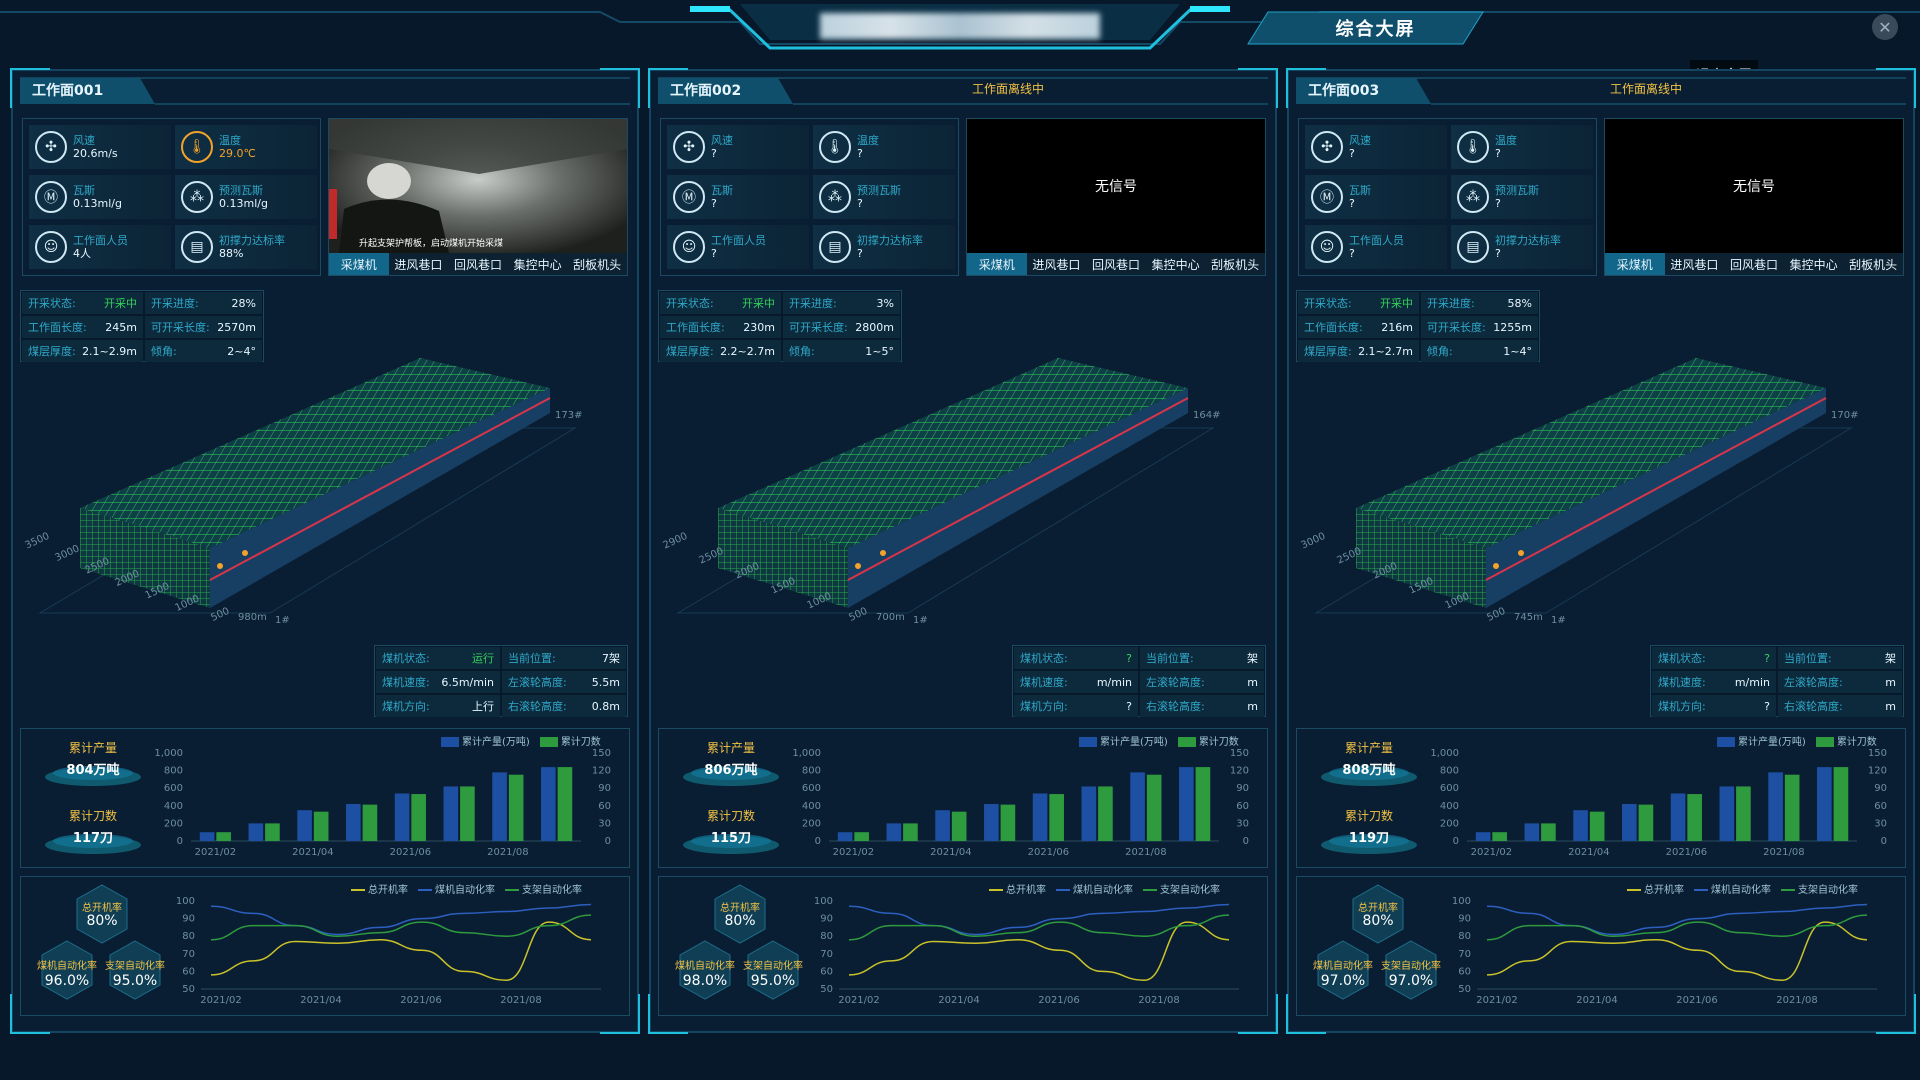  What do you see at coordinates (174, 303) in the screenshot?
I see `info-label: 开采进度:` at bounding box center [174, 303].